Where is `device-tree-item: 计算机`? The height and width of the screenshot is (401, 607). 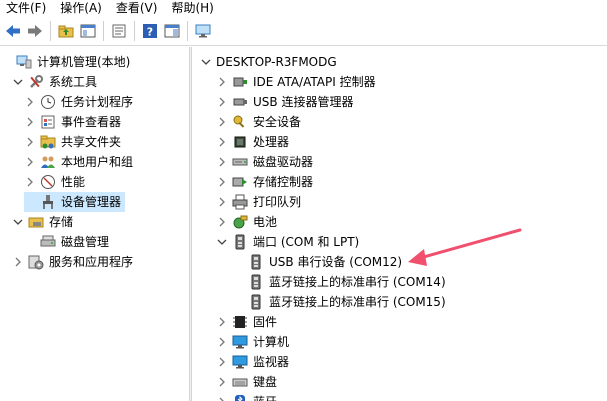
device-tree-item: 计算机 is located at coordinates (252, 342).